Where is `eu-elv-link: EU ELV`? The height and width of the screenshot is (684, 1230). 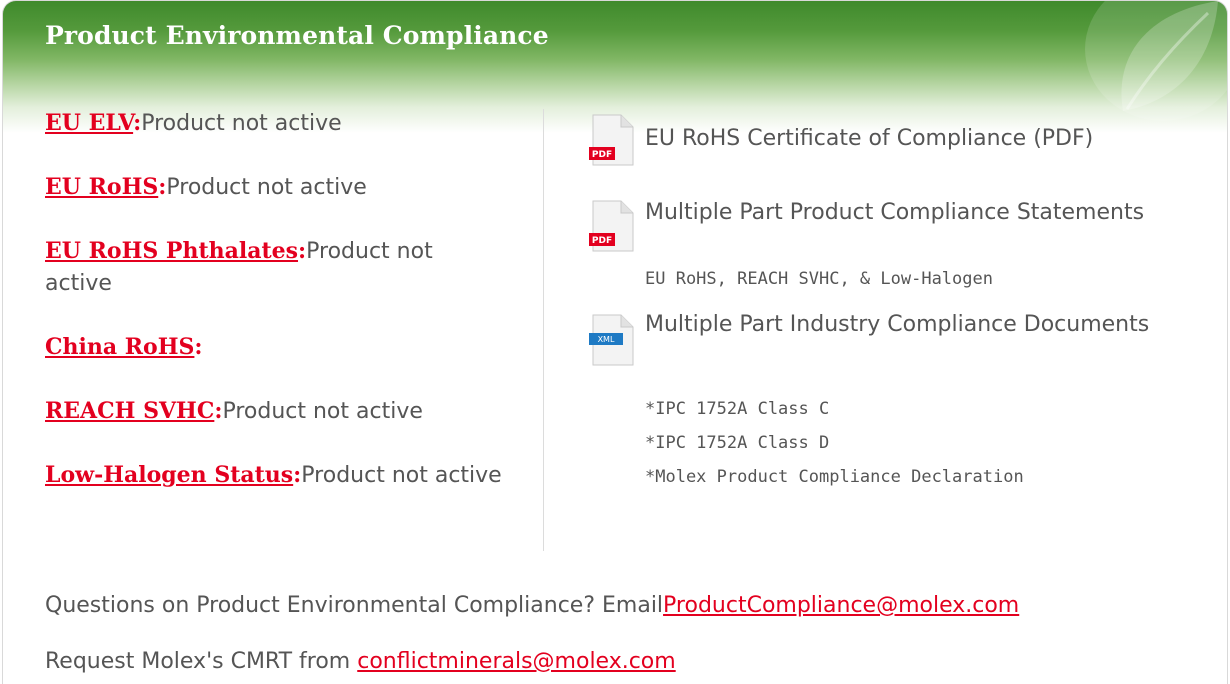
eu-elv-link: EU ELV is located at coordinates (89, 123).